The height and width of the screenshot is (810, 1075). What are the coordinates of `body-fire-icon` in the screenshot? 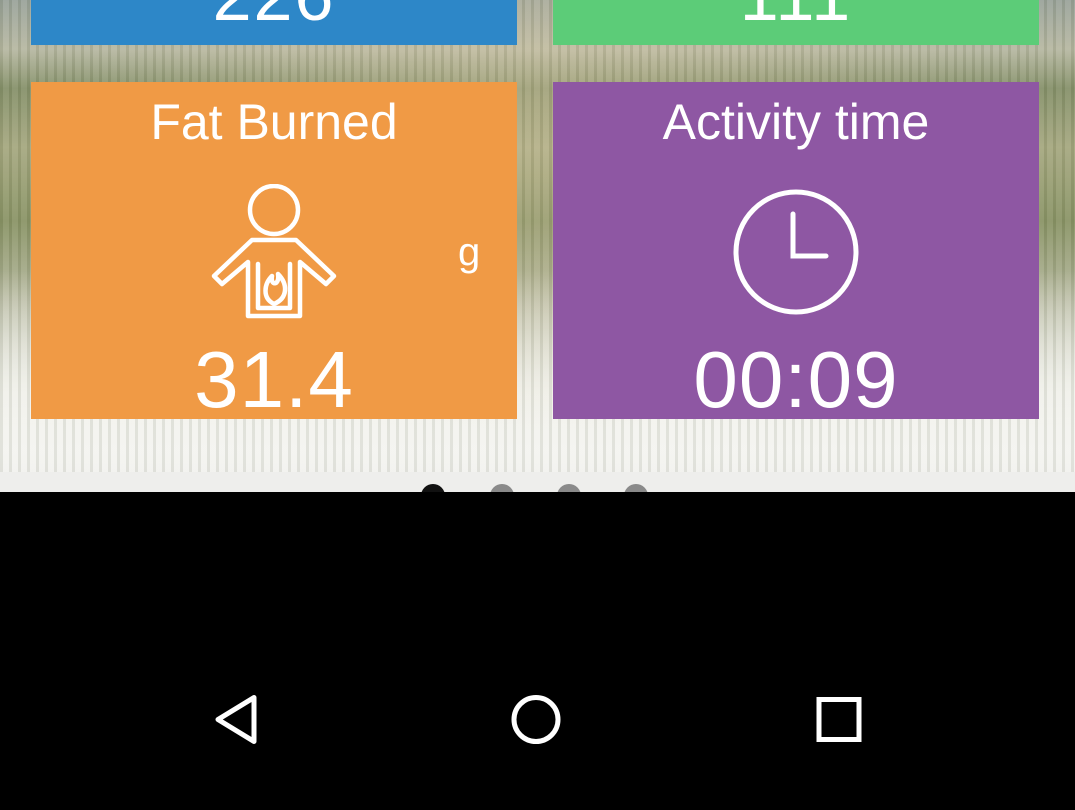 It's located at (274, 254).